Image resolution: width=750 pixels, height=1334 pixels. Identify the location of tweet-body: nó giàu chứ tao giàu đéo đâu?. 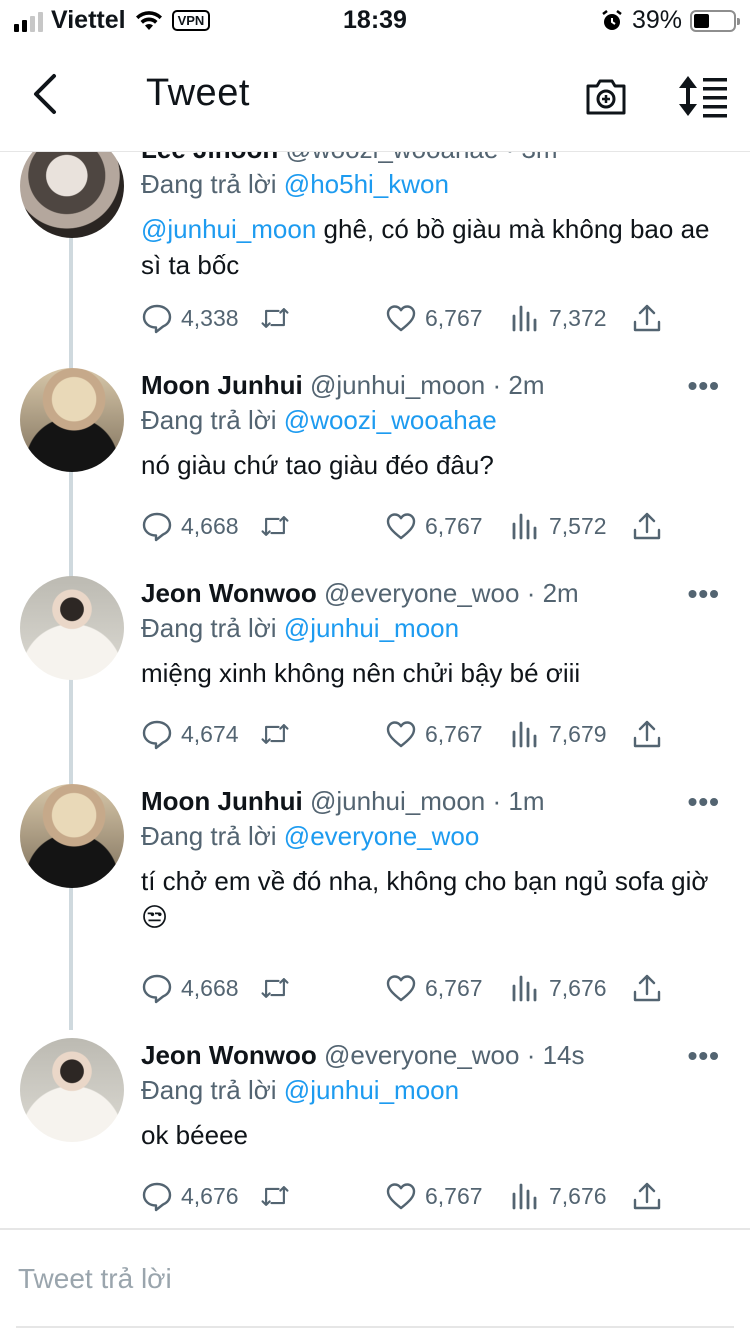
(317, 465).